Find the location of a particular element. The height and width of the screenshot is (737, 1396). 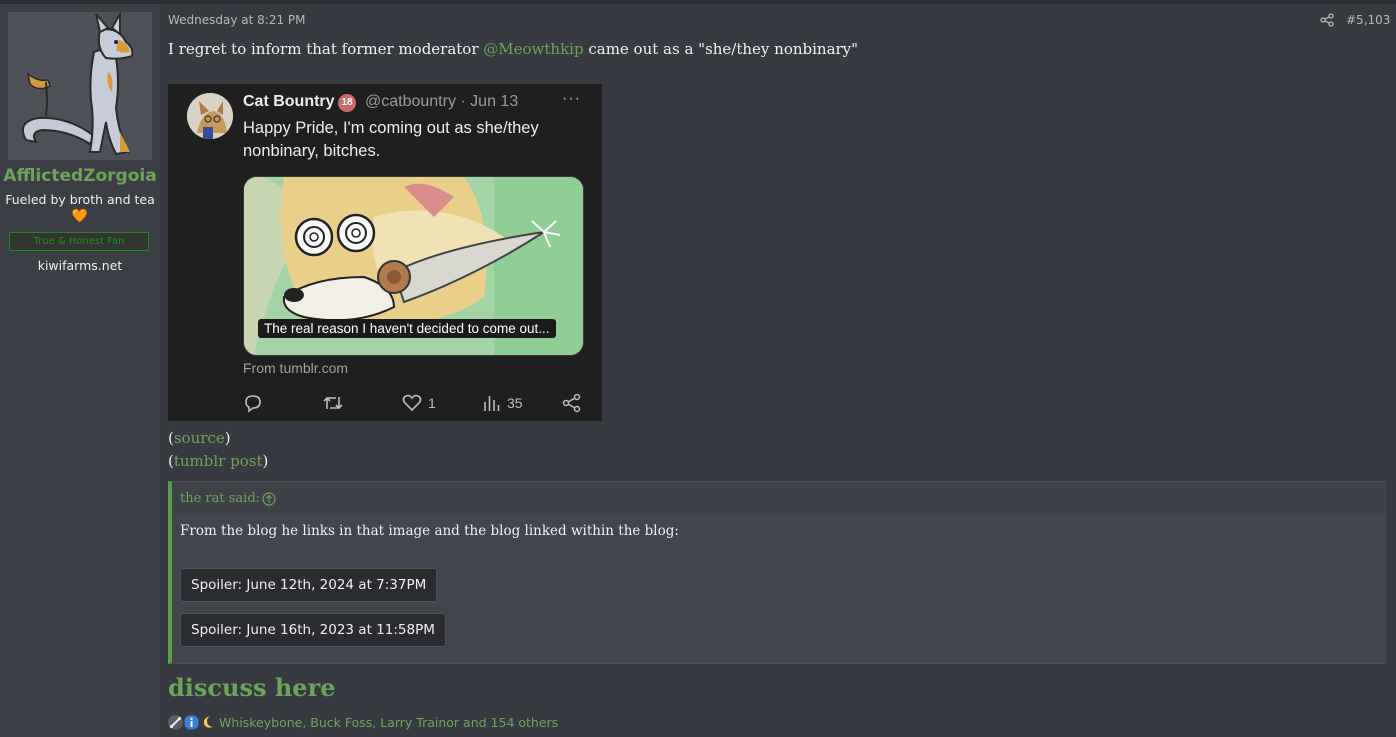

reply-icon is located at coordinates (253, 404).